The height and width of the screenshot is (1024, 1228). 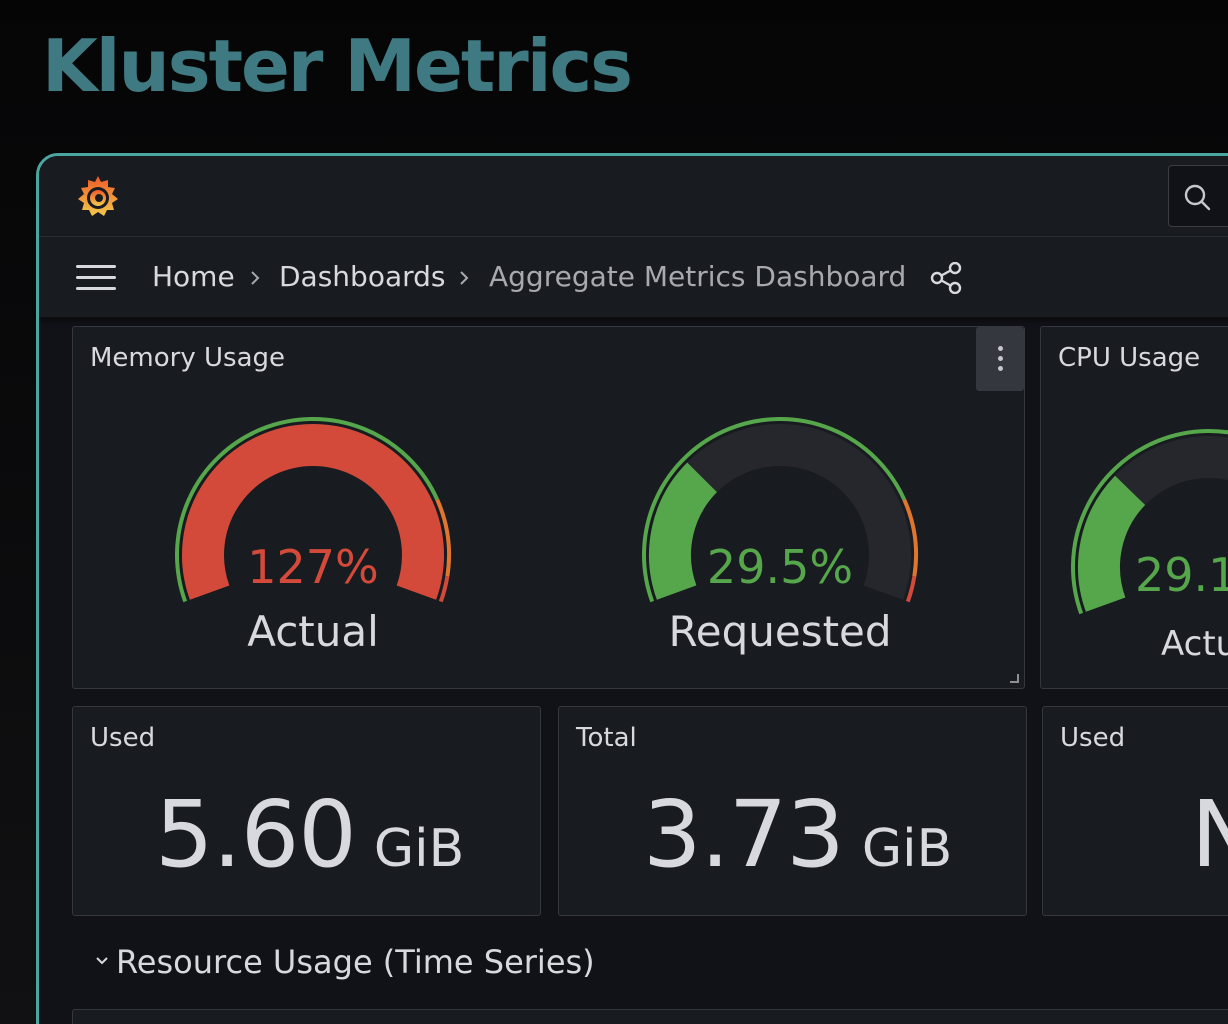 What do you see at coordinates (337, 66) in the screenshot?
I see `page-title: Kluster Metrics` at bounding box center [337, 66].